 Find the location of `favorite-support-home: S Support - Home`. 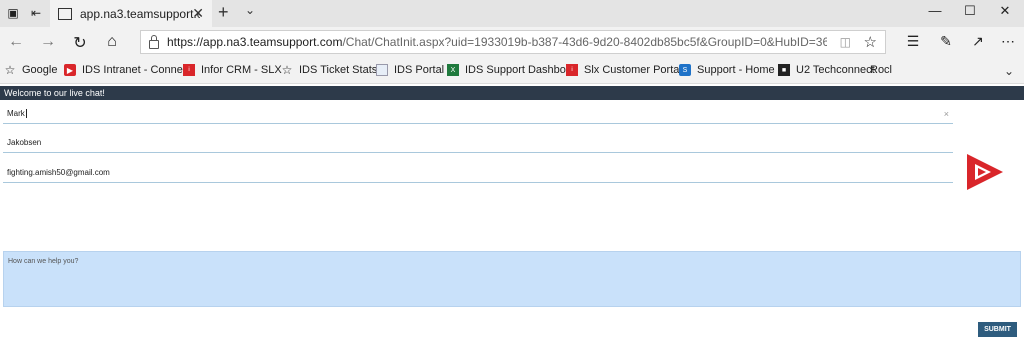

favorite-support-home: S Support - Home is located at coordinates (727, 70).